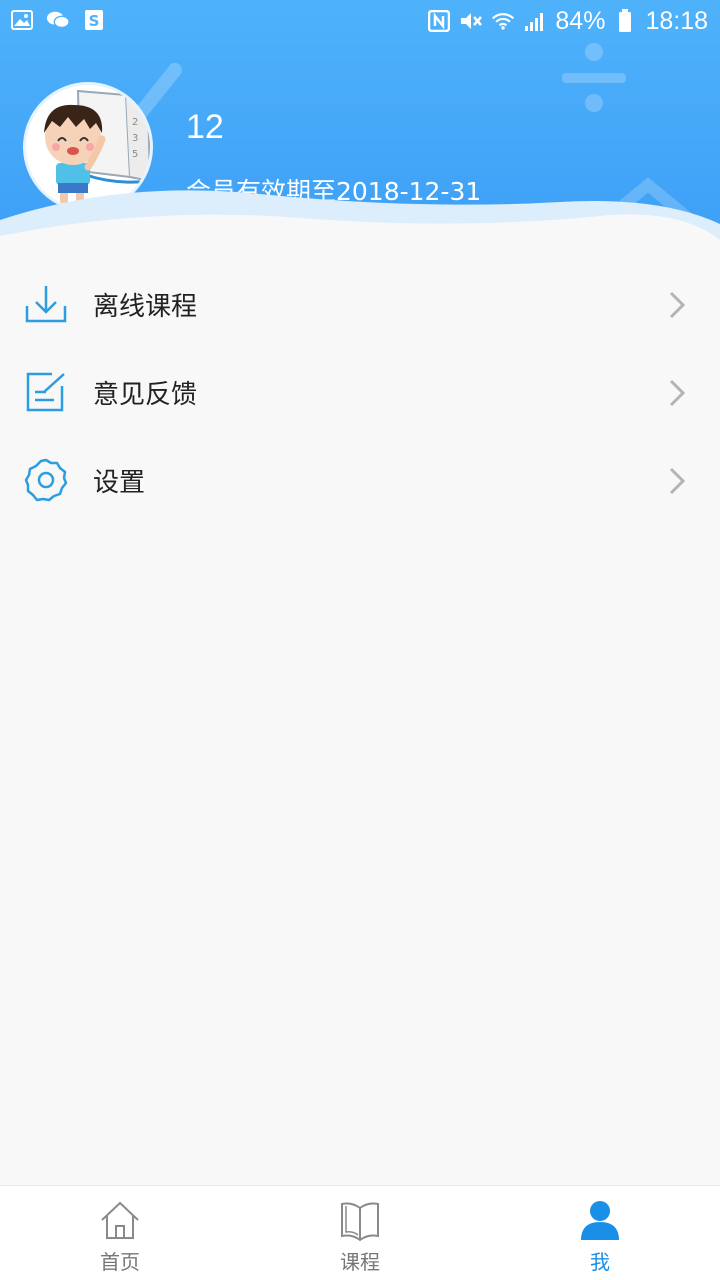 This screenshot has width=720, height=1280. What do you see at coordinates (360, 22) in the screenshot?
I see `status-bar: S 84% 18:18` at bounding box center [360, 22].